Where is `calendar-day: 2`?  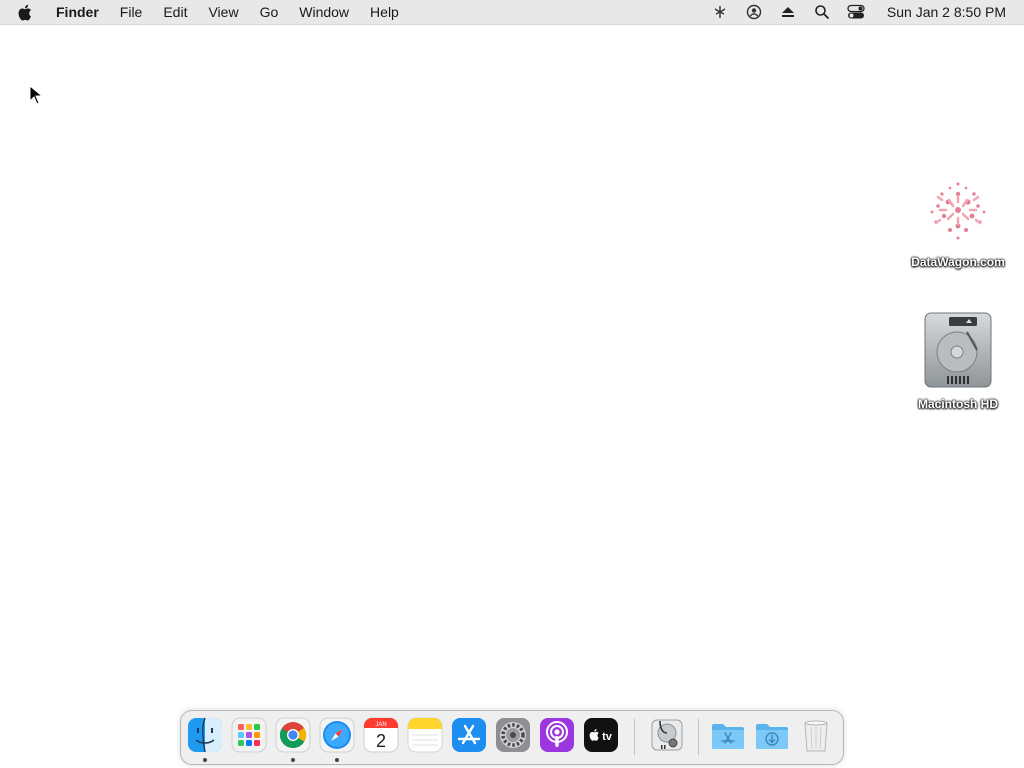 calendar-day: 2 is located at coordinates (381, 741).